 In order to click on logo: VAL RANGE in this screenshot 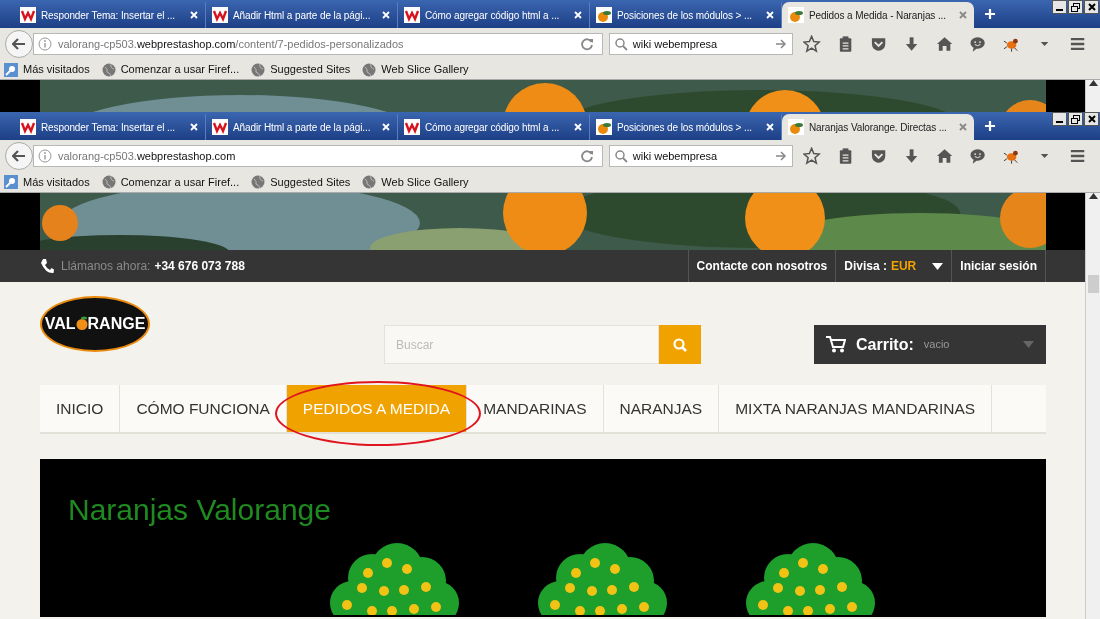, I will do `click(95, 324)`.